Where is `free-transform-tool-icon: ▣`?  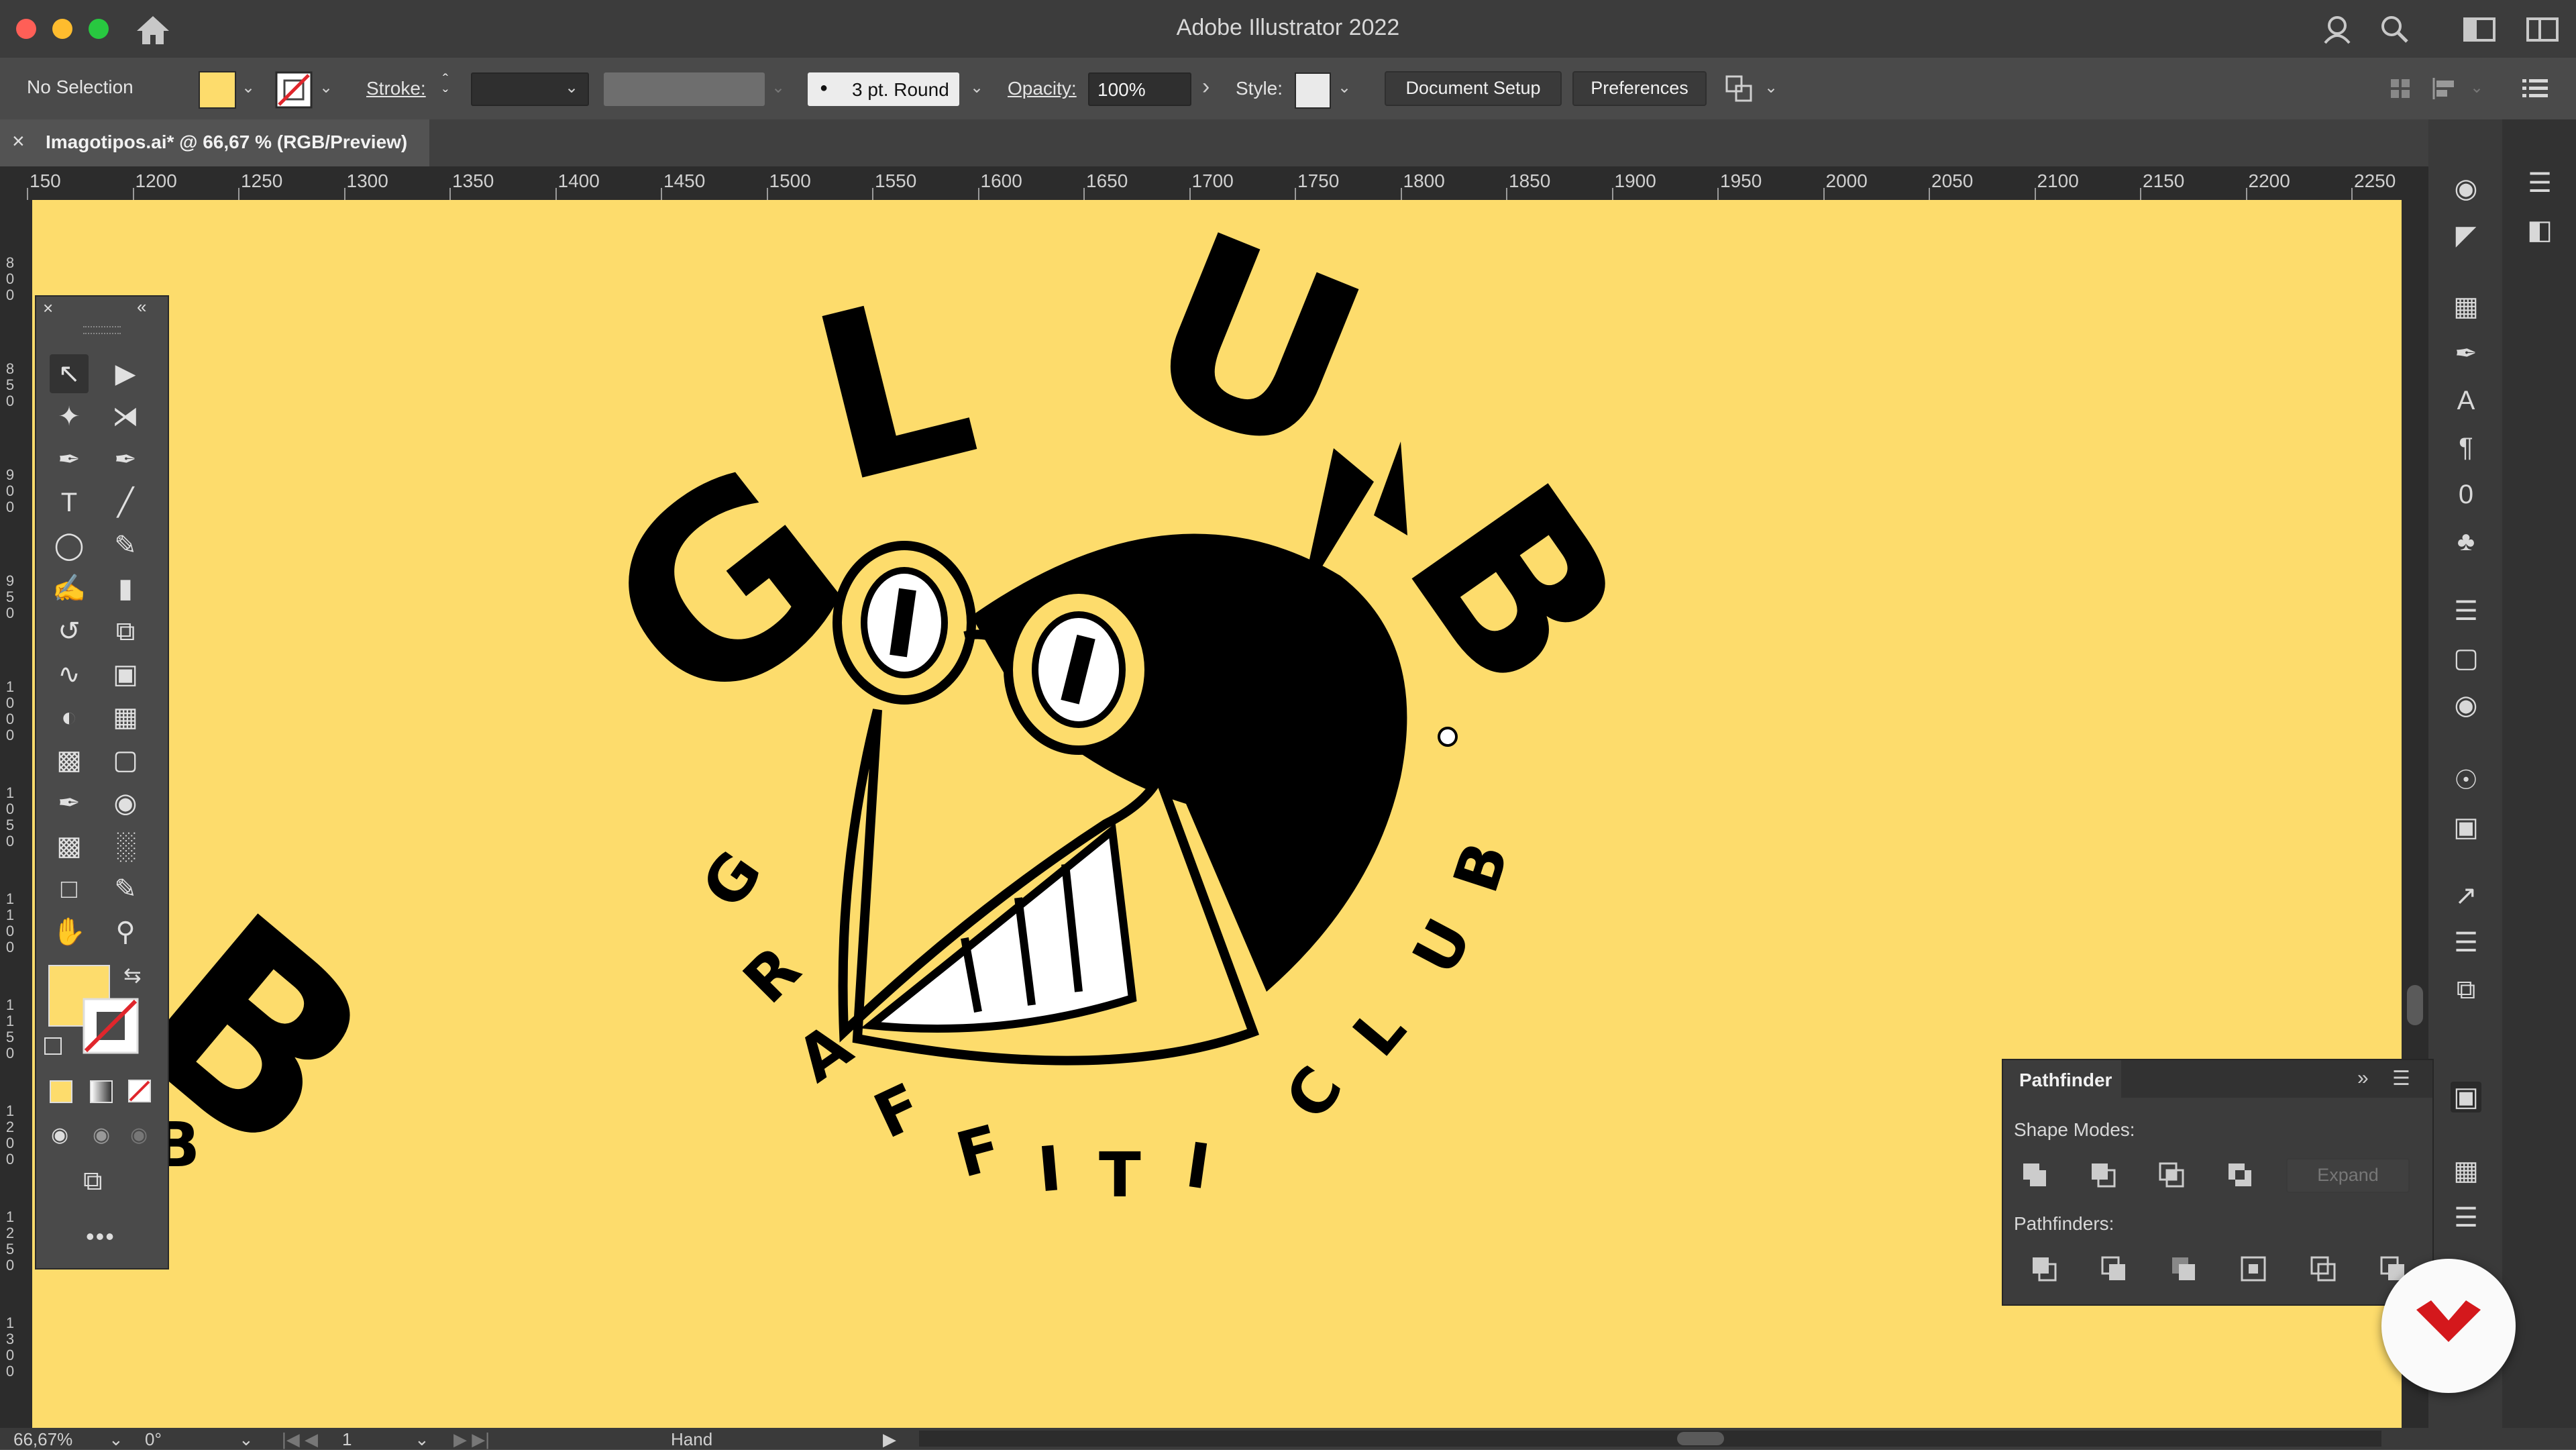 free-transform-tool-icon: ▣ is located at coordinates (125, 674).